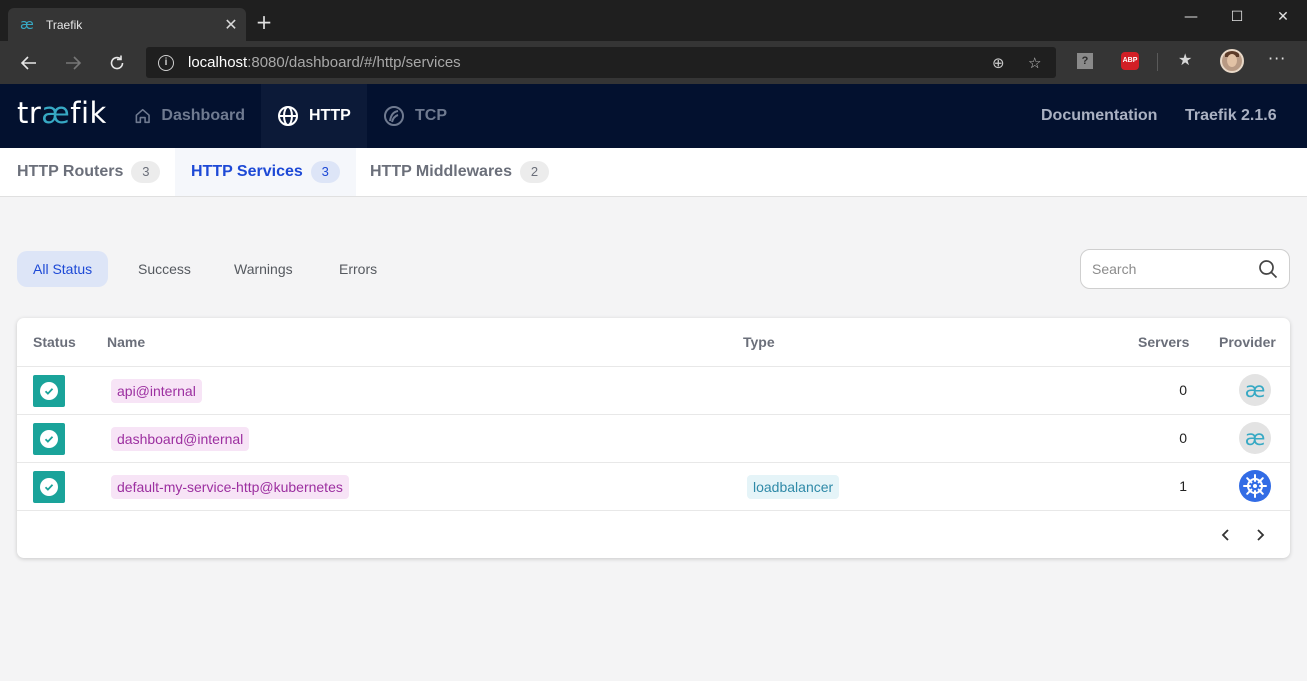 This screenshot has height=681, width=1307. Describe the element at coordinates (117, 63) in the screenshot. I see `reload-icon` at that location.